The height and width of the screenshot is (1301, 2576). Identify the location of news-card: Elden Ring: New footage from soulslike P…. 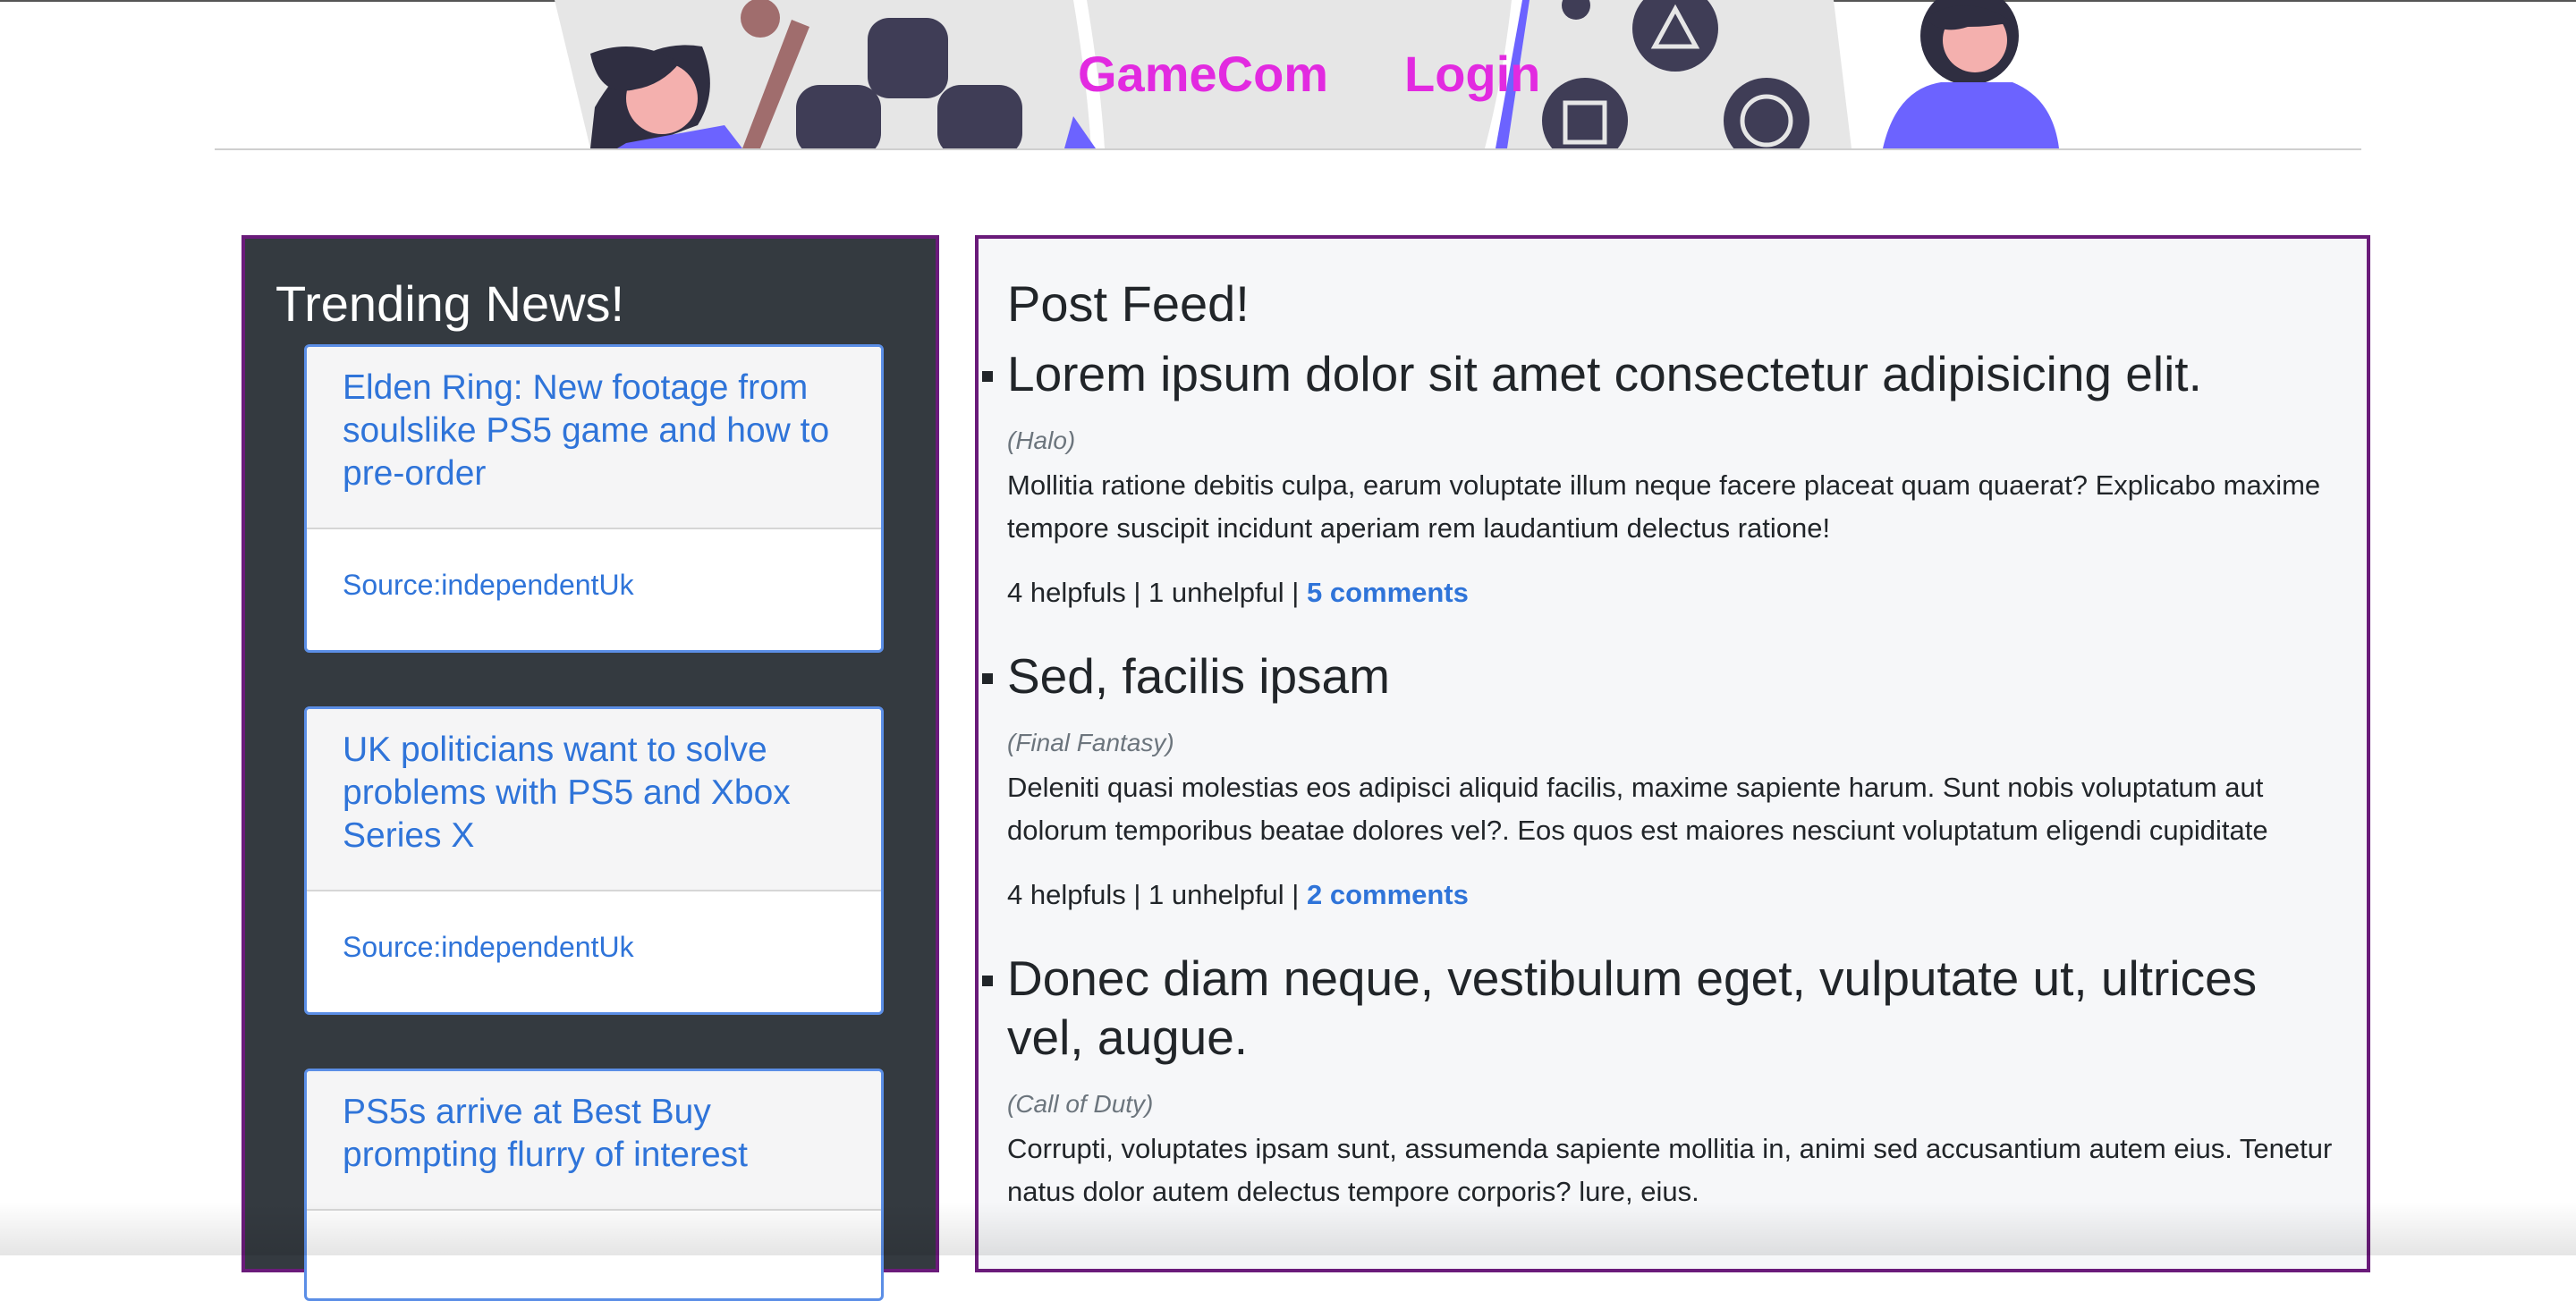
(594, 498).